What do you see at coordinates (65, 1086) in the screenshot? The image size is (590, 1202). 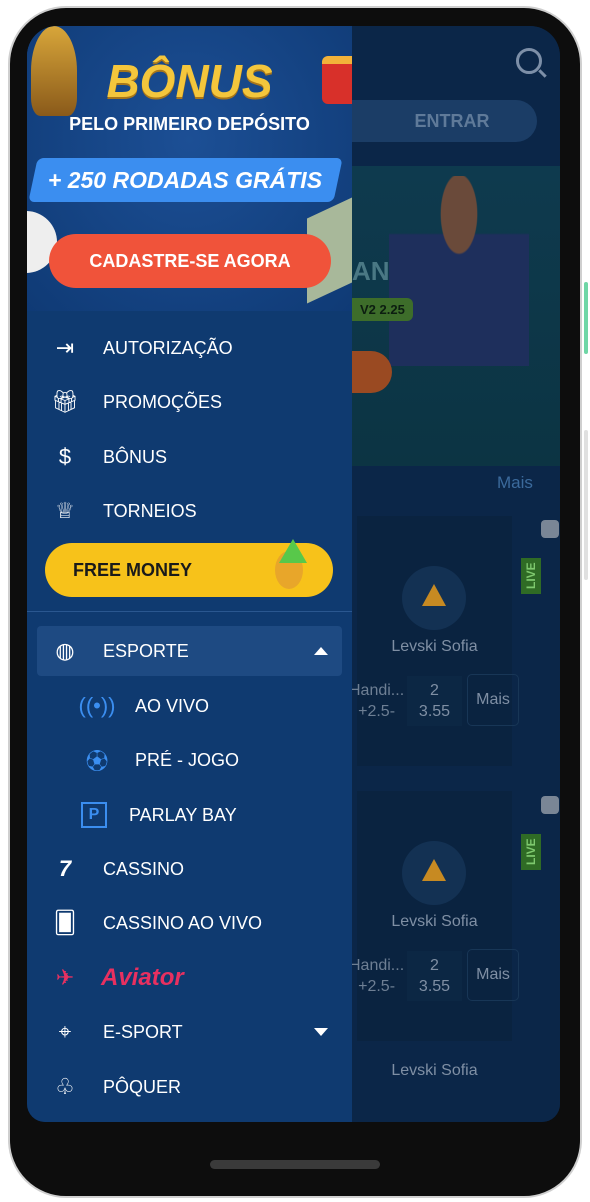 I see `poker-chips-icon: ♧` at bounding box center [65, 1086].